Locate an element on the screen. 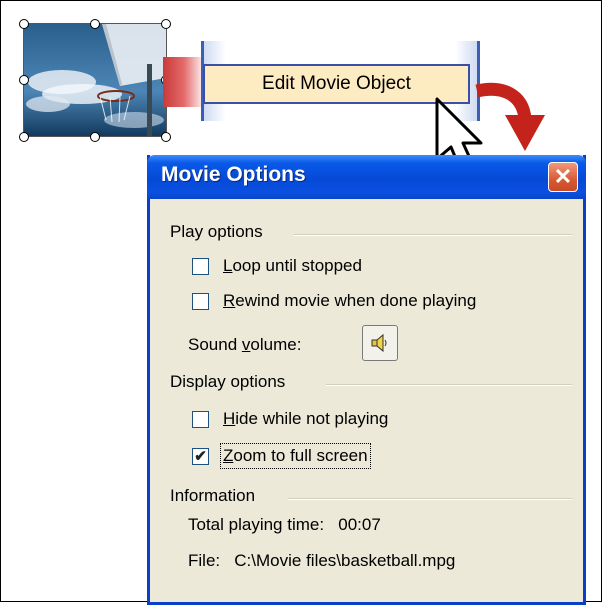  resize-handle-top-right is located at coordinates (166, 24).